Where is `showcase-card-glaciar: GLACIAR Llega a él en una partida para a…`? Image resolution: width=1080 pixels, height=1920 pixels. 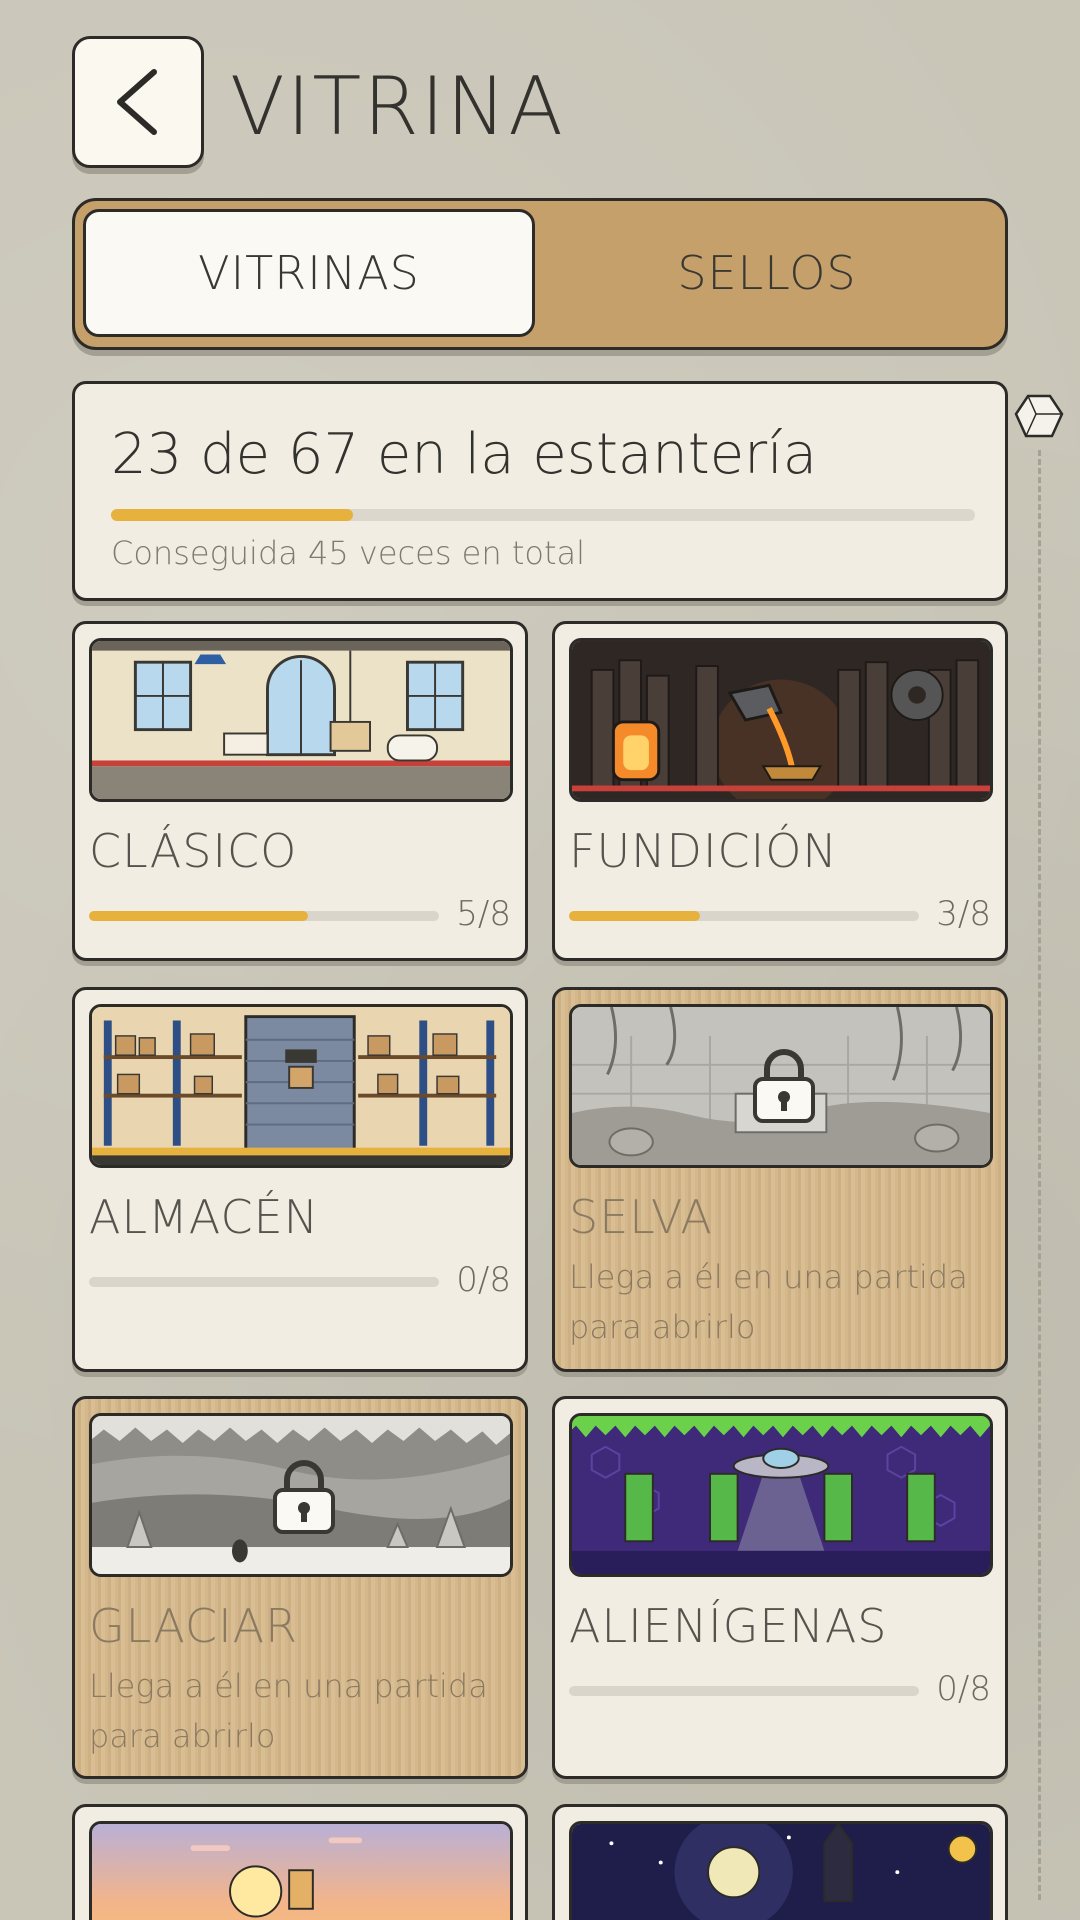
showcase-card-glaciar: GLACIAR Llega a él en una partida para a… is located at coordinates (300, 1587).